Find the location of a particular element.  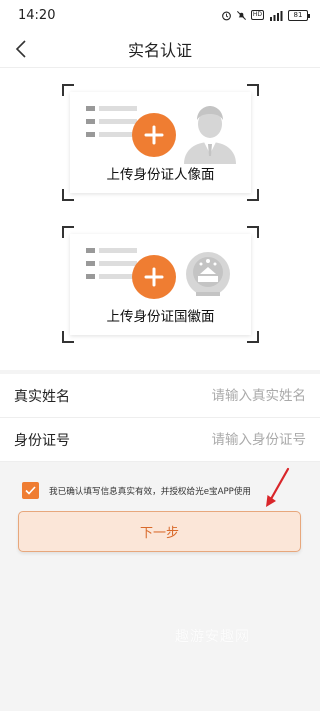

portrait-icon is located at coordinates (210, 135).